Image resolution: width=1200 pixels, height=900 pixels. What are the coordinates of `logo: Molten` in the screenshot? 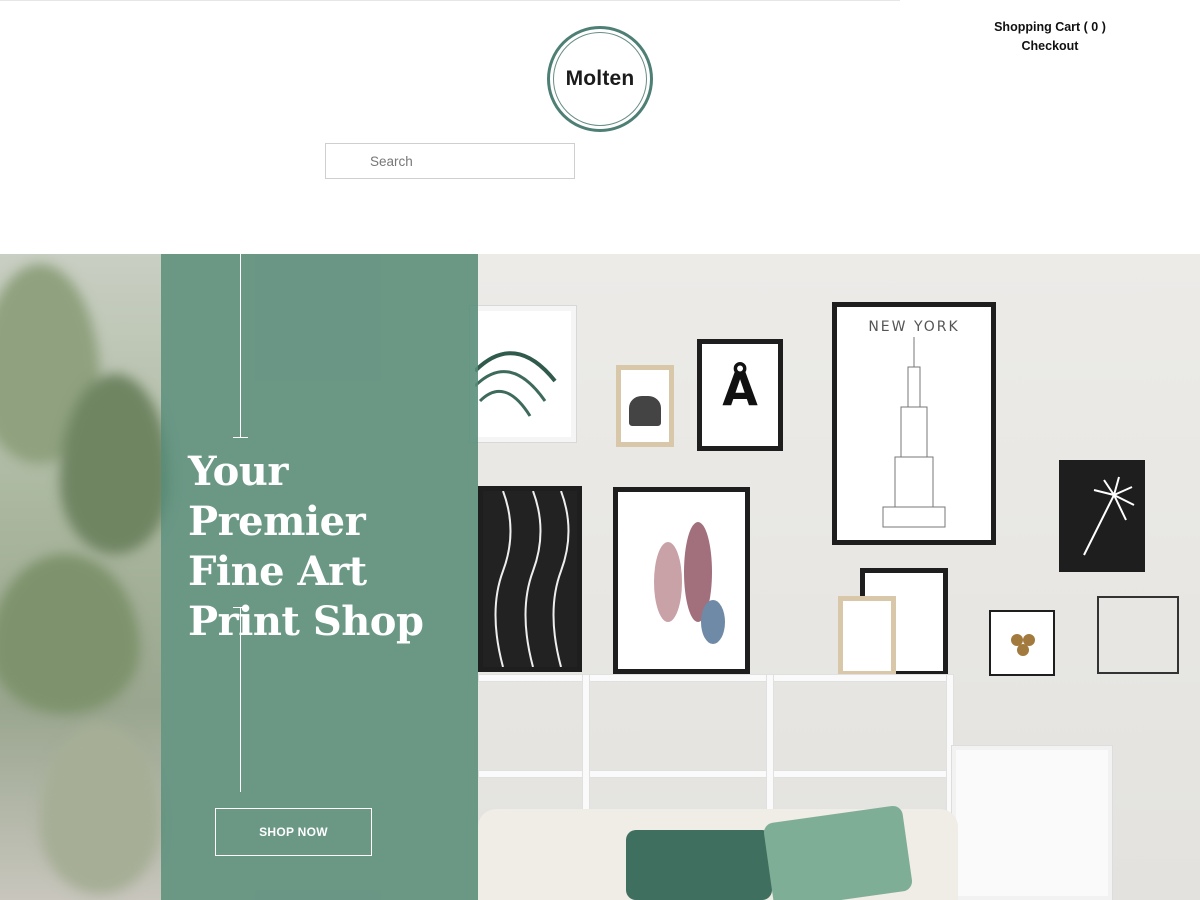 It's located at (600, 79).